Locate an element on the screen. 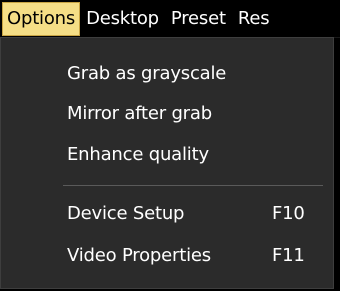  menu-res: Res is located at coordinates (254, 18).